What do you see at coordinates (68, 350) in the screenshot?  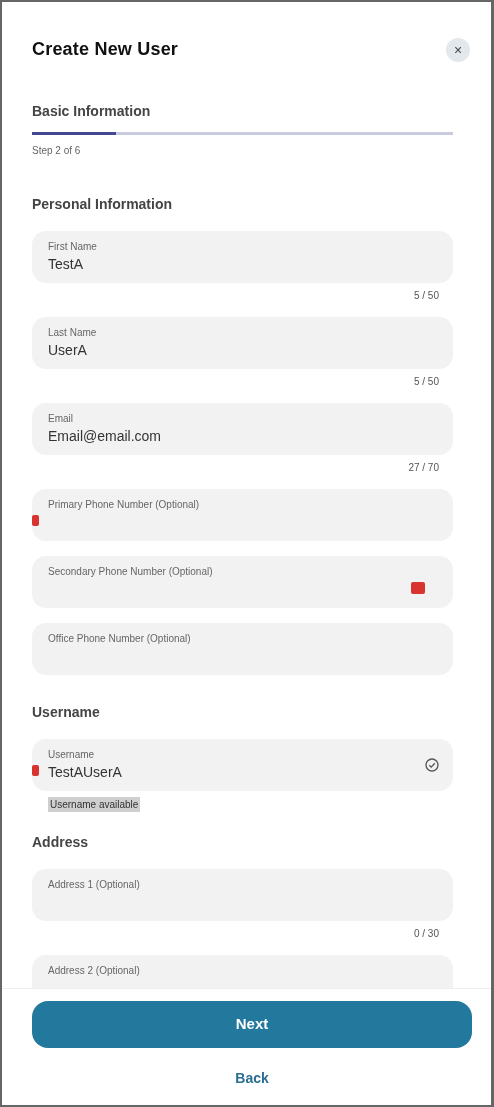 I see `field-value: UserA` at bounding box center [68, 350].